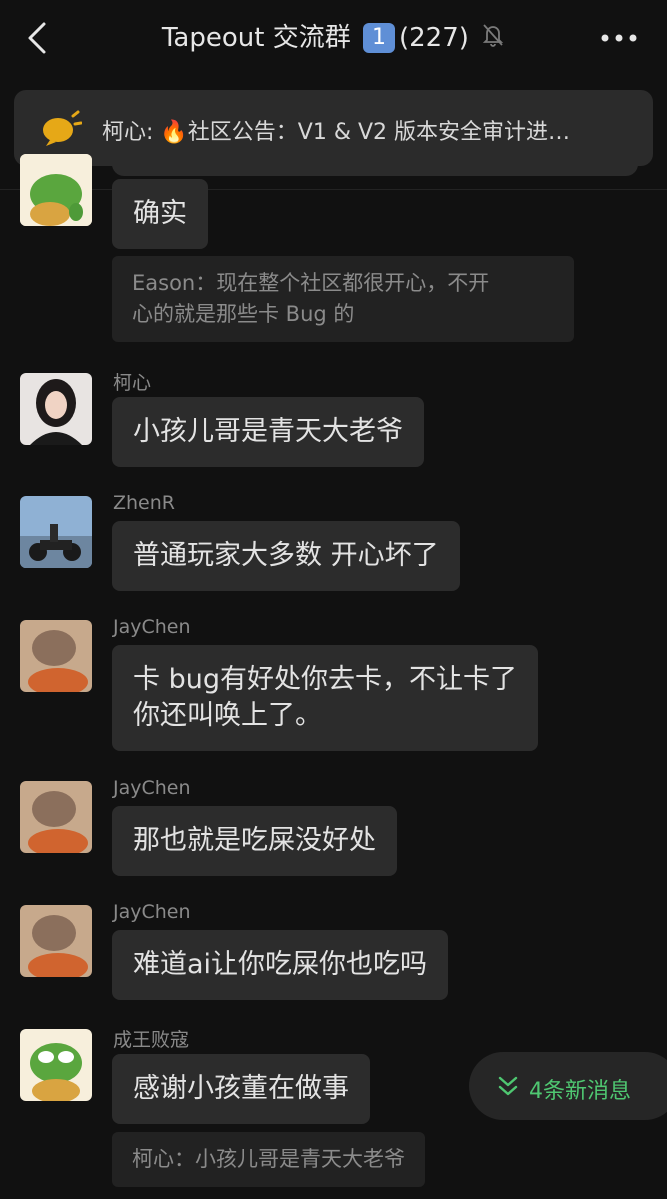 Image resolution: width=667 pixels, height=1199 pixels. Describe the element at coordinates (144, 503) in the screenshot. I see `sender-name: ZhenR` at that location.